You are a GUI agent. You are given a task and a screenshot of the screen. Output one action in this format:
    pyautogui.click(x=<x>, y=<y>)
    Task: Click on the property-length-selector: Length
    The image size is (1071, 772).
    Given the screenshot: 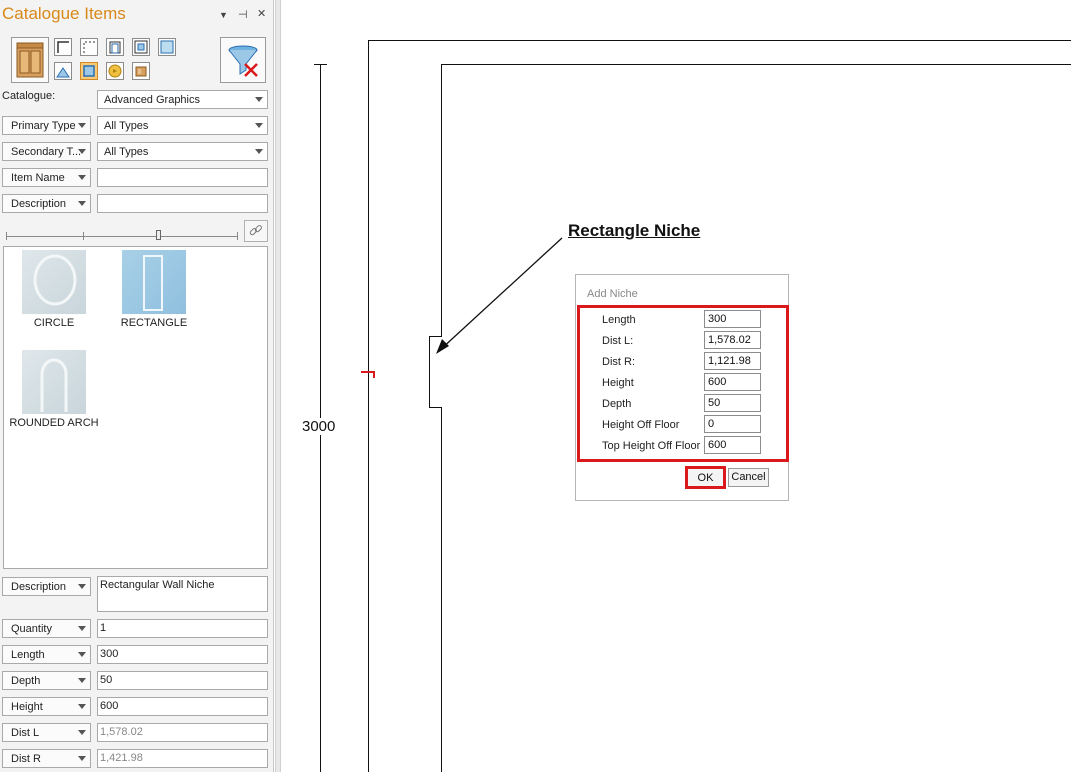 What is the action you would take?
    pyautogui.click(x=46, y=654)
    